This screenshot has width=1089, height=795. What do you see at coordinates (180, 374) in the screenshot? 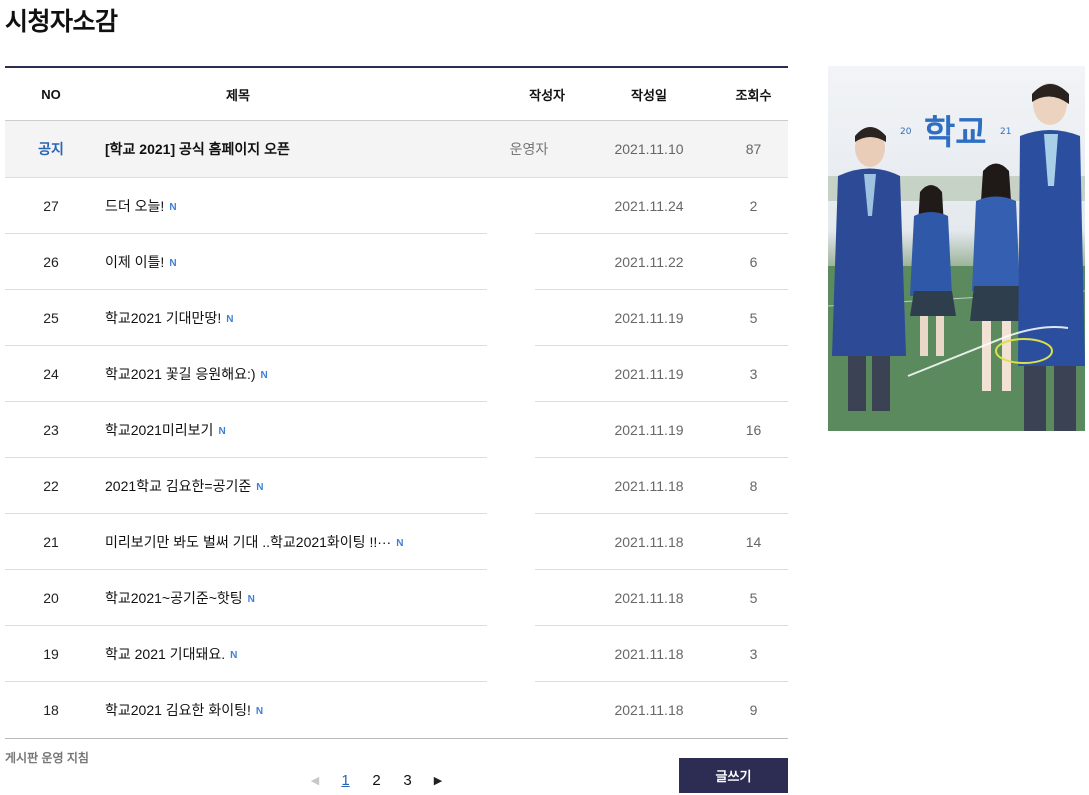
I see `row-title-text: 학교2021 꽃길 응원해요:)` at bounding box center [180, 374].